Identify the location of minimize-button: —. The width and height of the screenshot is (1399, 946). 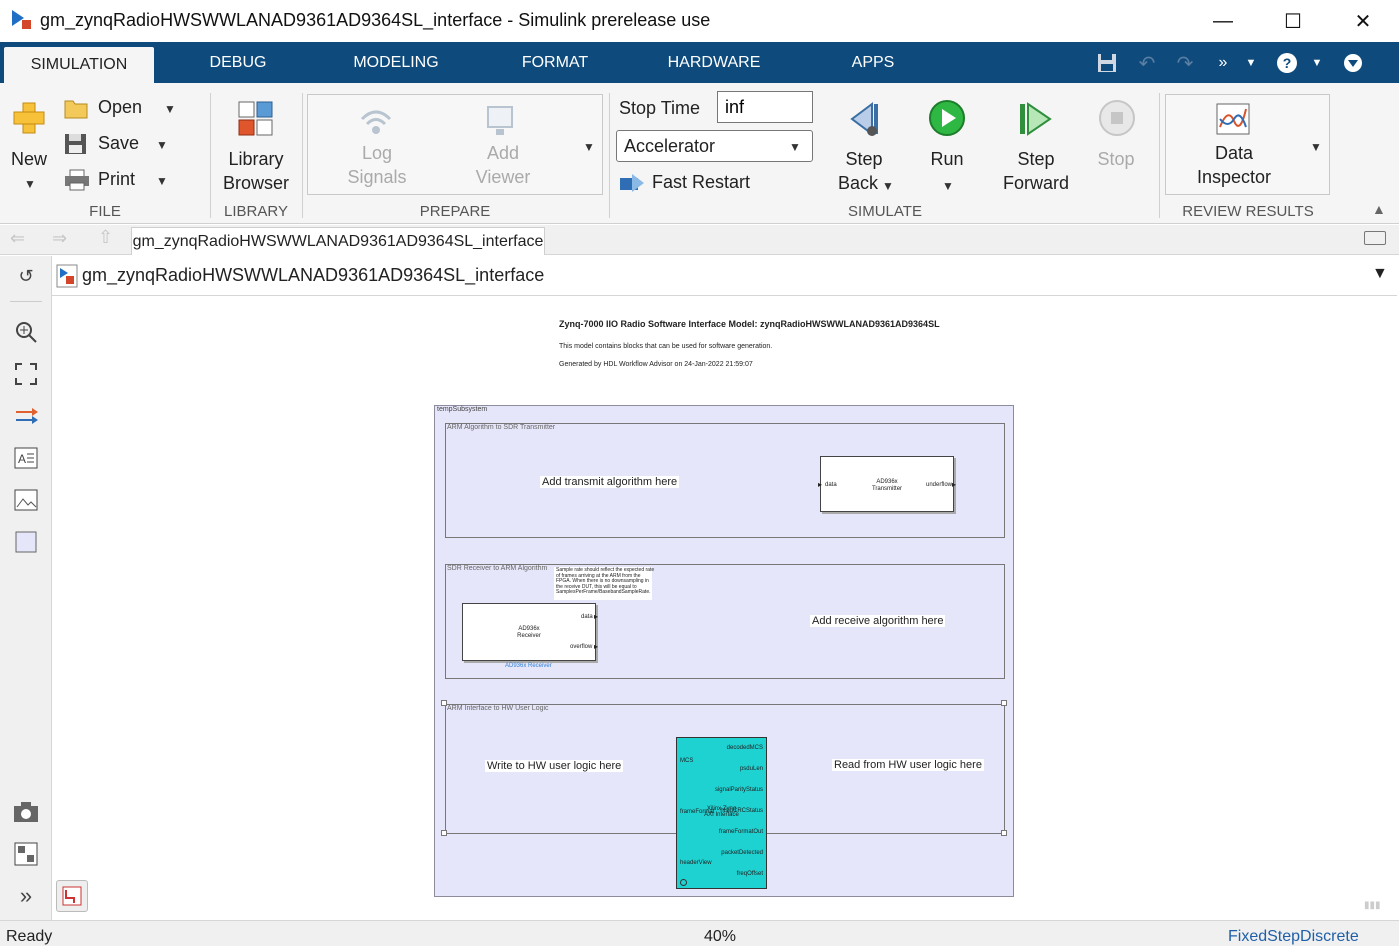
(1223, 21).